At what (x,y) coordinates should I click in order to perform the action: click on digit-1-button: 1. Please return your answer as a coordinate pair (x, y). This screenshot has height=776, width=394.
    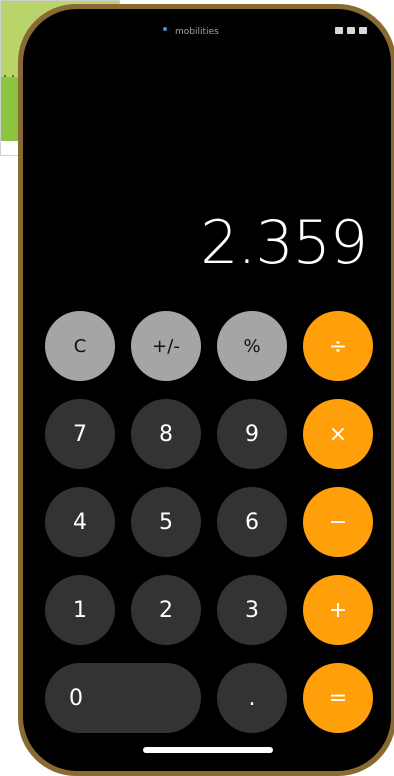
    Looking at the image, I should click on (80, 610).